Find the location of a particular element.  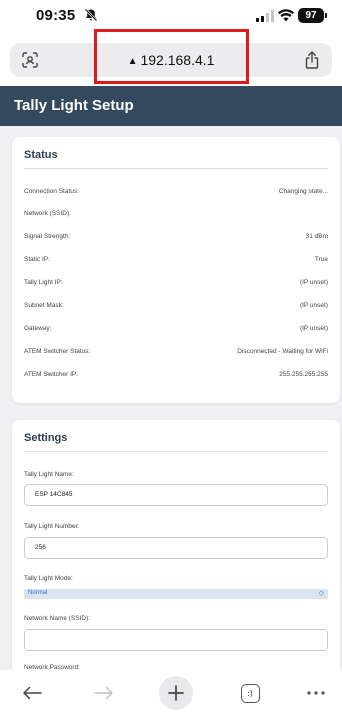

plus-icon is located at coordinates (176, 693).